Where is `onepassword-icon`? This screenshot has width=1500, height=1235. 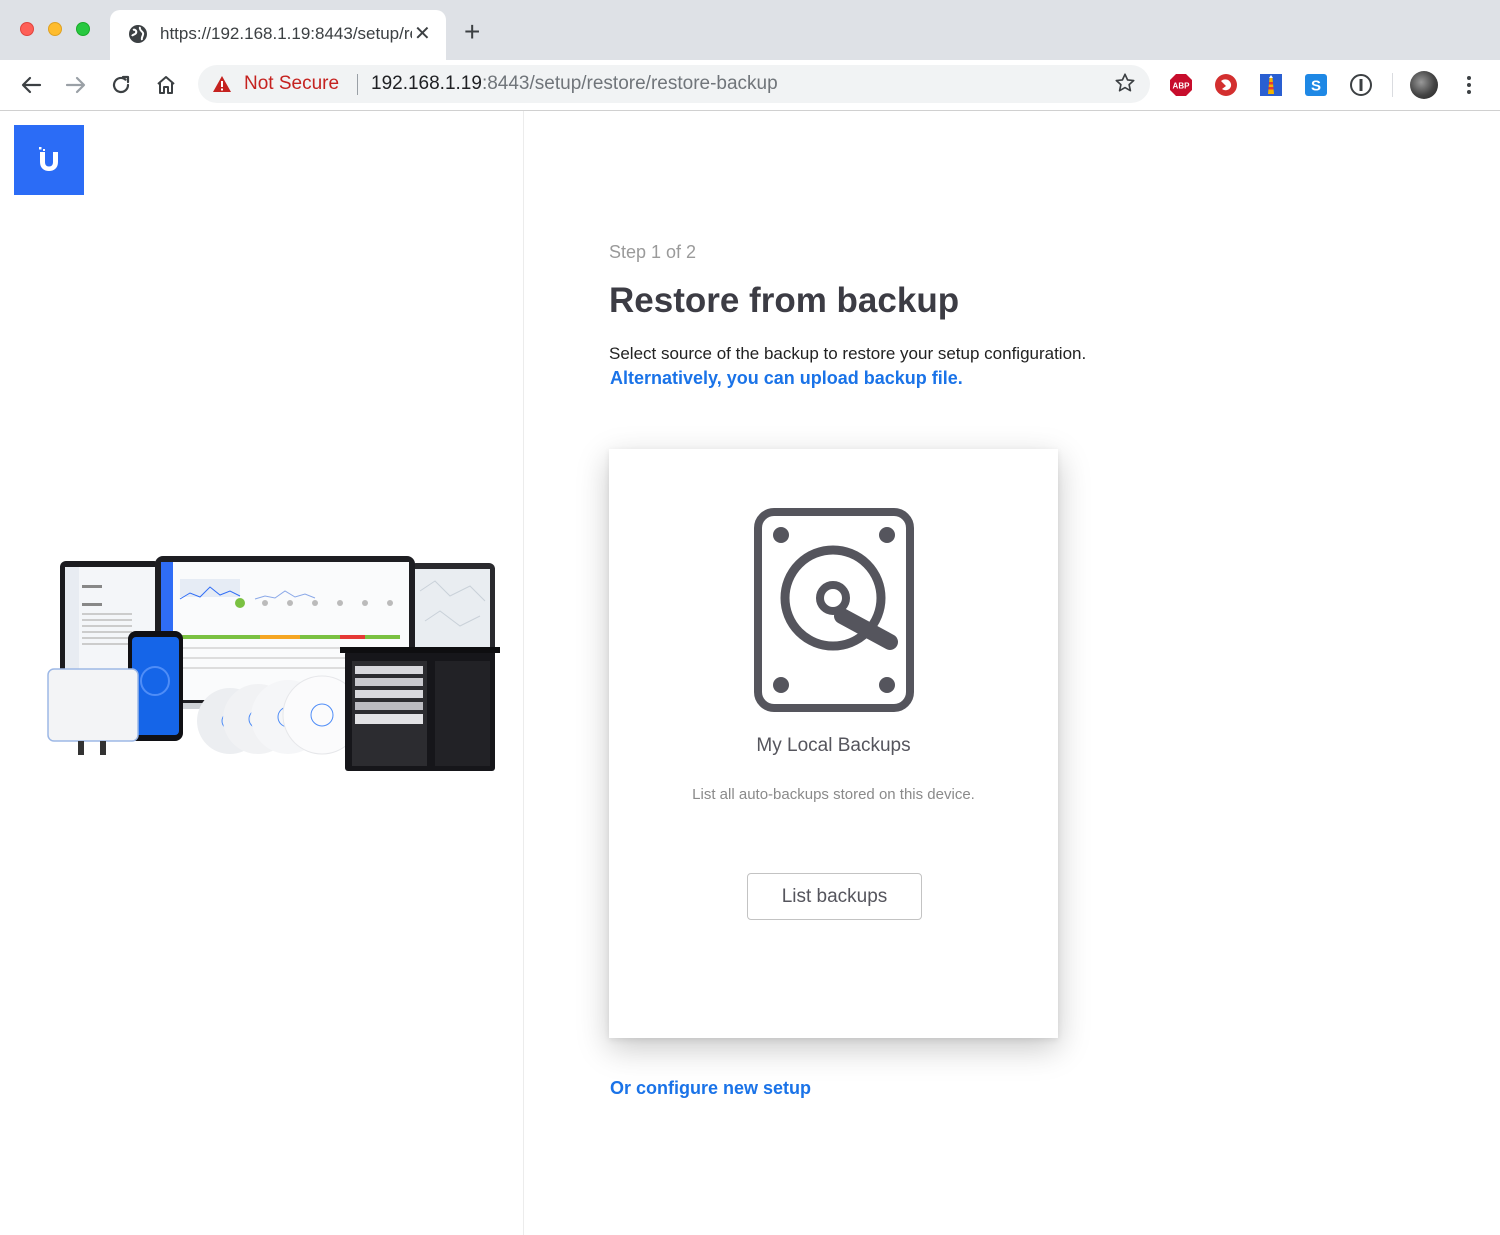
onepassword-icon is located at coordinates (1361, 85).